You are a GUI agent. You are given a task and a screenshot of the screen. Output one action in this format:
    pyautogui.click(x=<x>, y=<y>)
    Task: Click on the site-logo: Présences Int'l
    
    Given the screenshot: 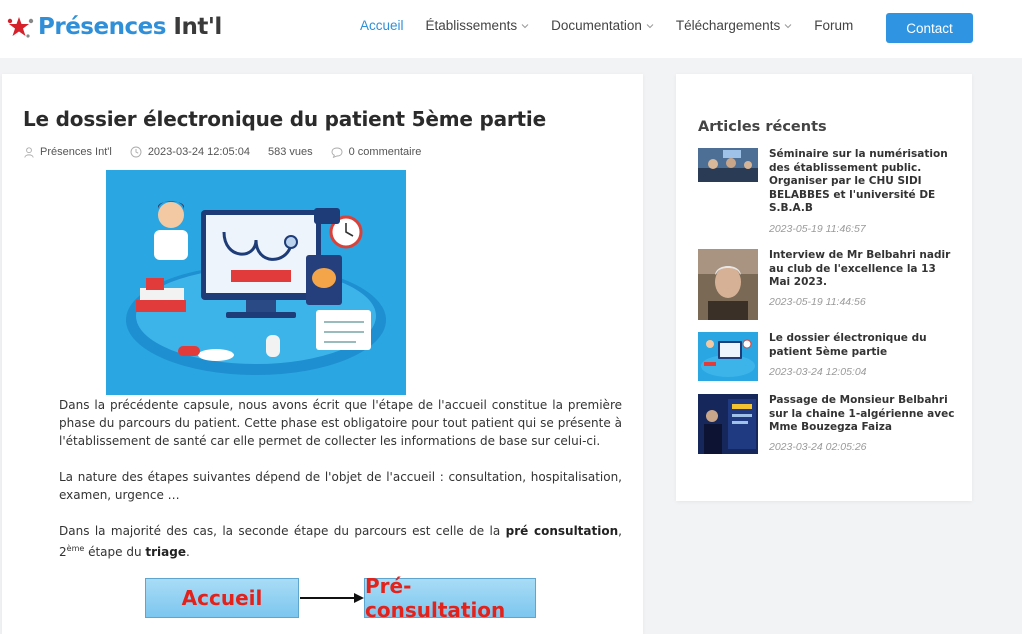 What is the action you would take?
    pyautogui.click(x=114, y=27)
    